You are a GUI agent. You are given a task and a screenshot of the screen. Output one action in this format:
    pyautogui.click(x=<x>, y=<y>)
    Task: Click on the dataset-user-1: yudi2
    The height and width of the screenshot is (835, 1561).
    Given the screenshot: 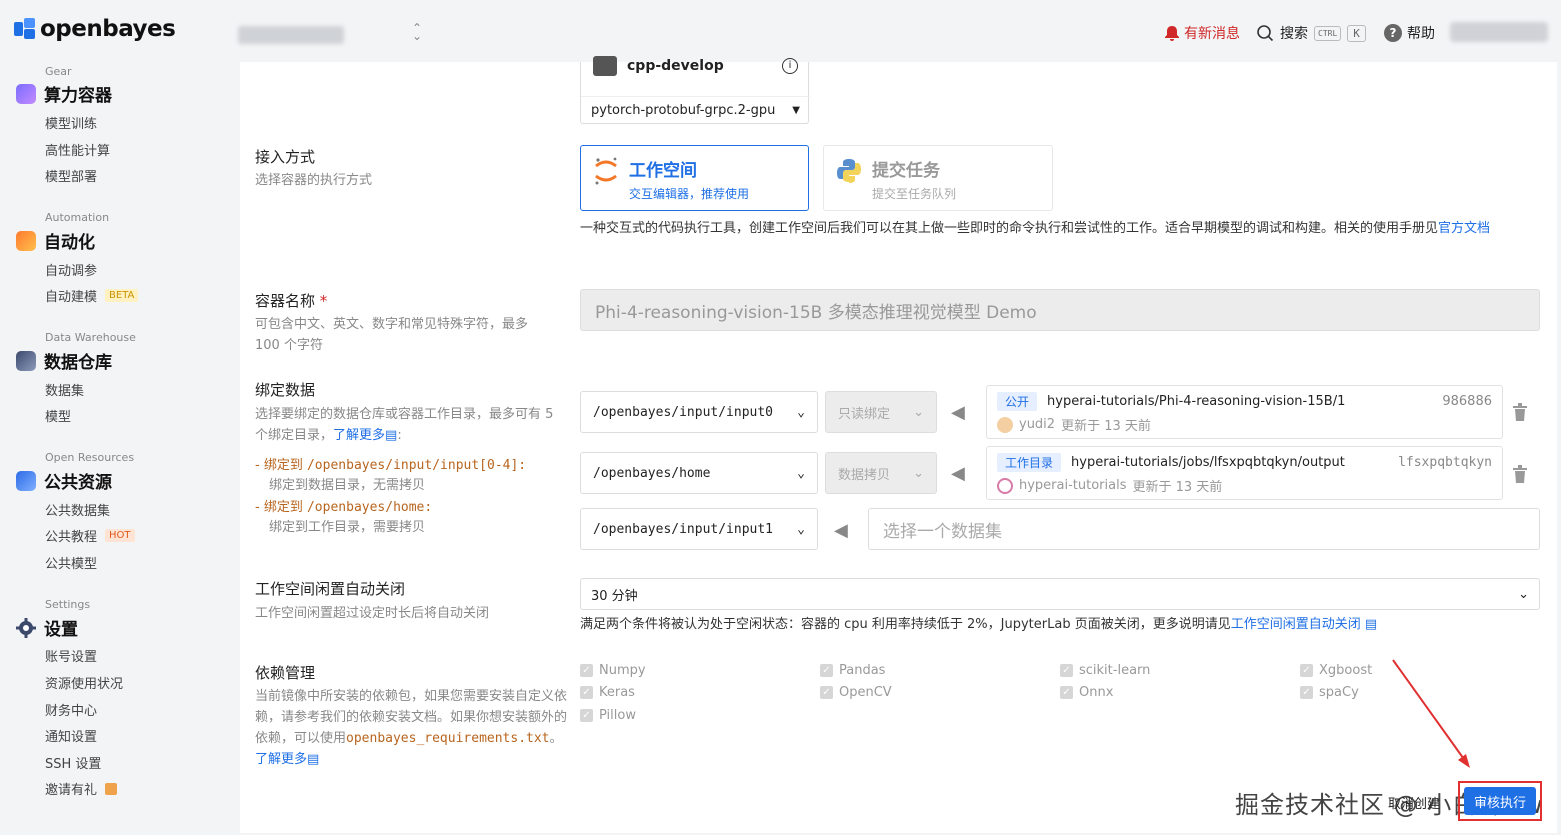 What is the action you would take?
    pyautogui.click(x=1037, y=424)
    